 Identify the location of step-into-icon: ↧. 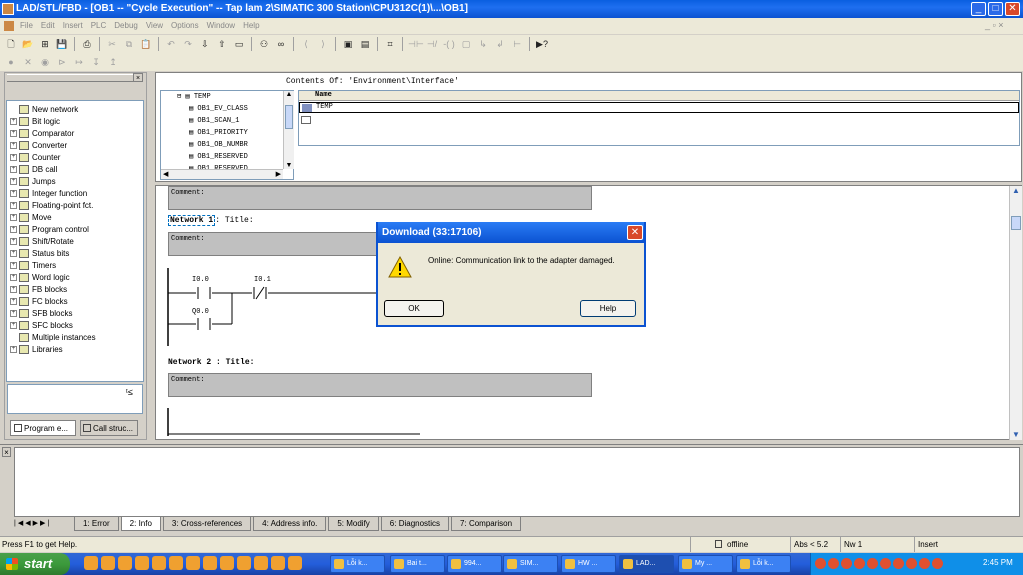
(96, 62).